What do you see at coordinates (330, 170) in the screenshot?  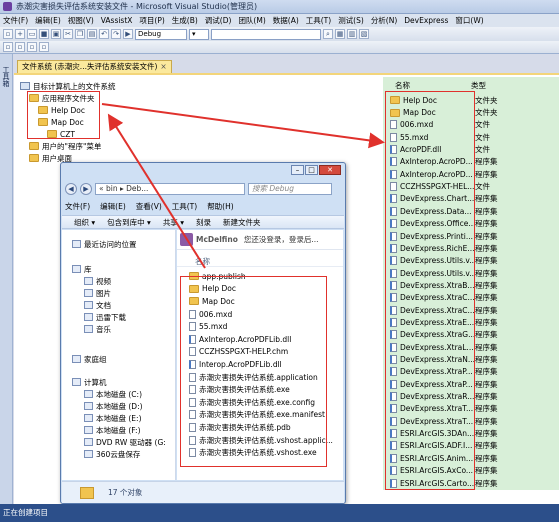 I see `close-icon: ✕` at bounding box center [330, 170].